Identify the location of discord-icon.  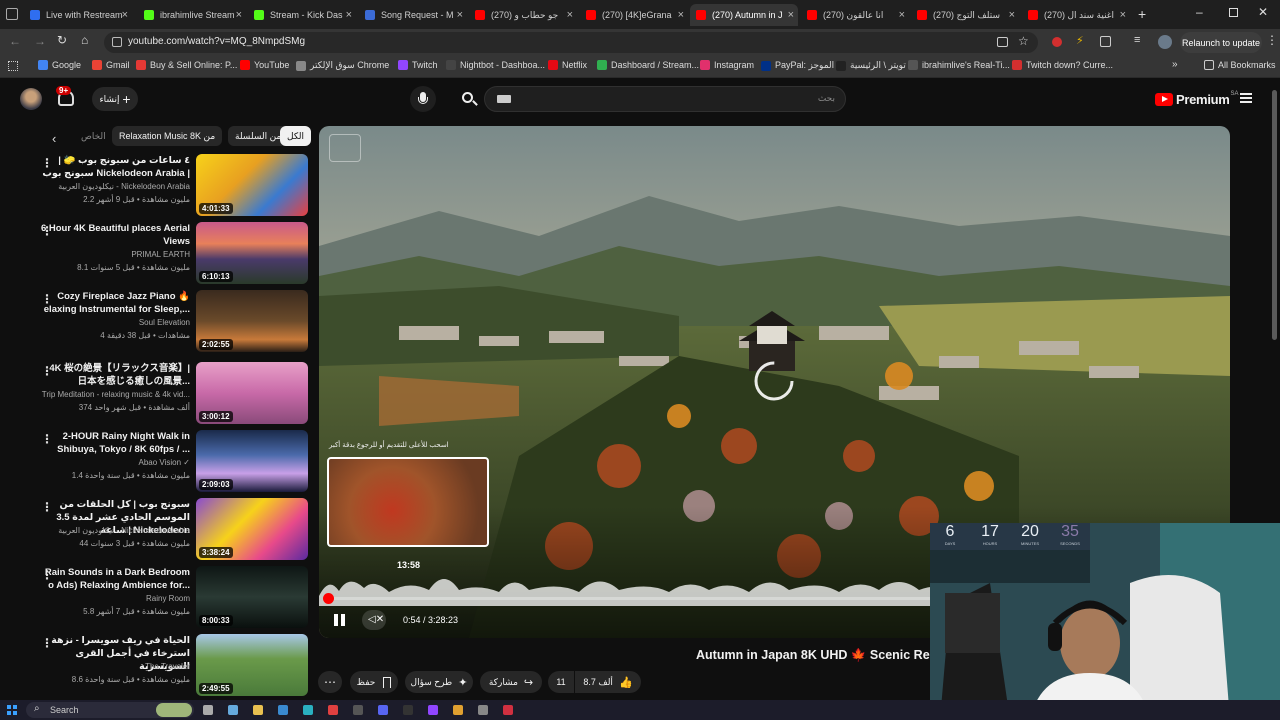
(383, 710).